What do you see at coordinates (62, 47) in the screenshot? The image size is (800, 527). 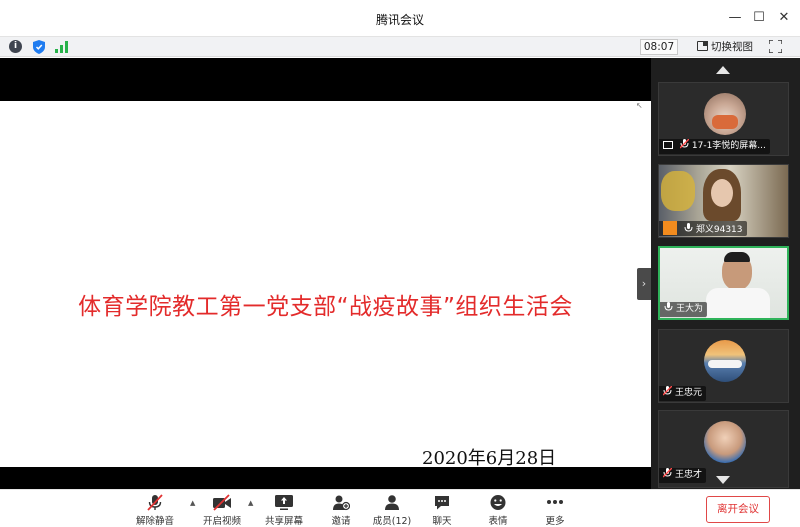 I see `signal-icon` at bounding box center [62, 47].